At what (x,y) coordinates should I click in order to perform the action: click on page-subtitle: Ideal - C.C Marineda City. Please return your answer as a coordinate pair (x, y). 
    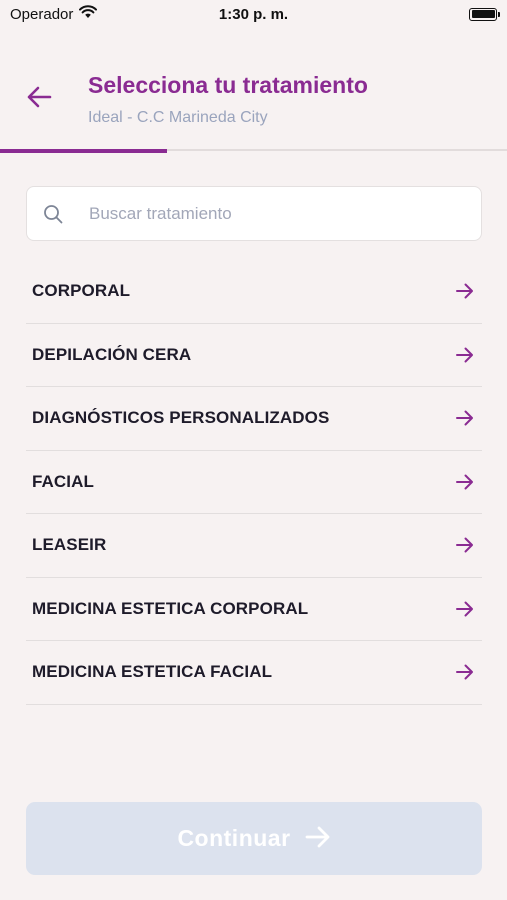
    Looking at the image, I should click on (178, 117).